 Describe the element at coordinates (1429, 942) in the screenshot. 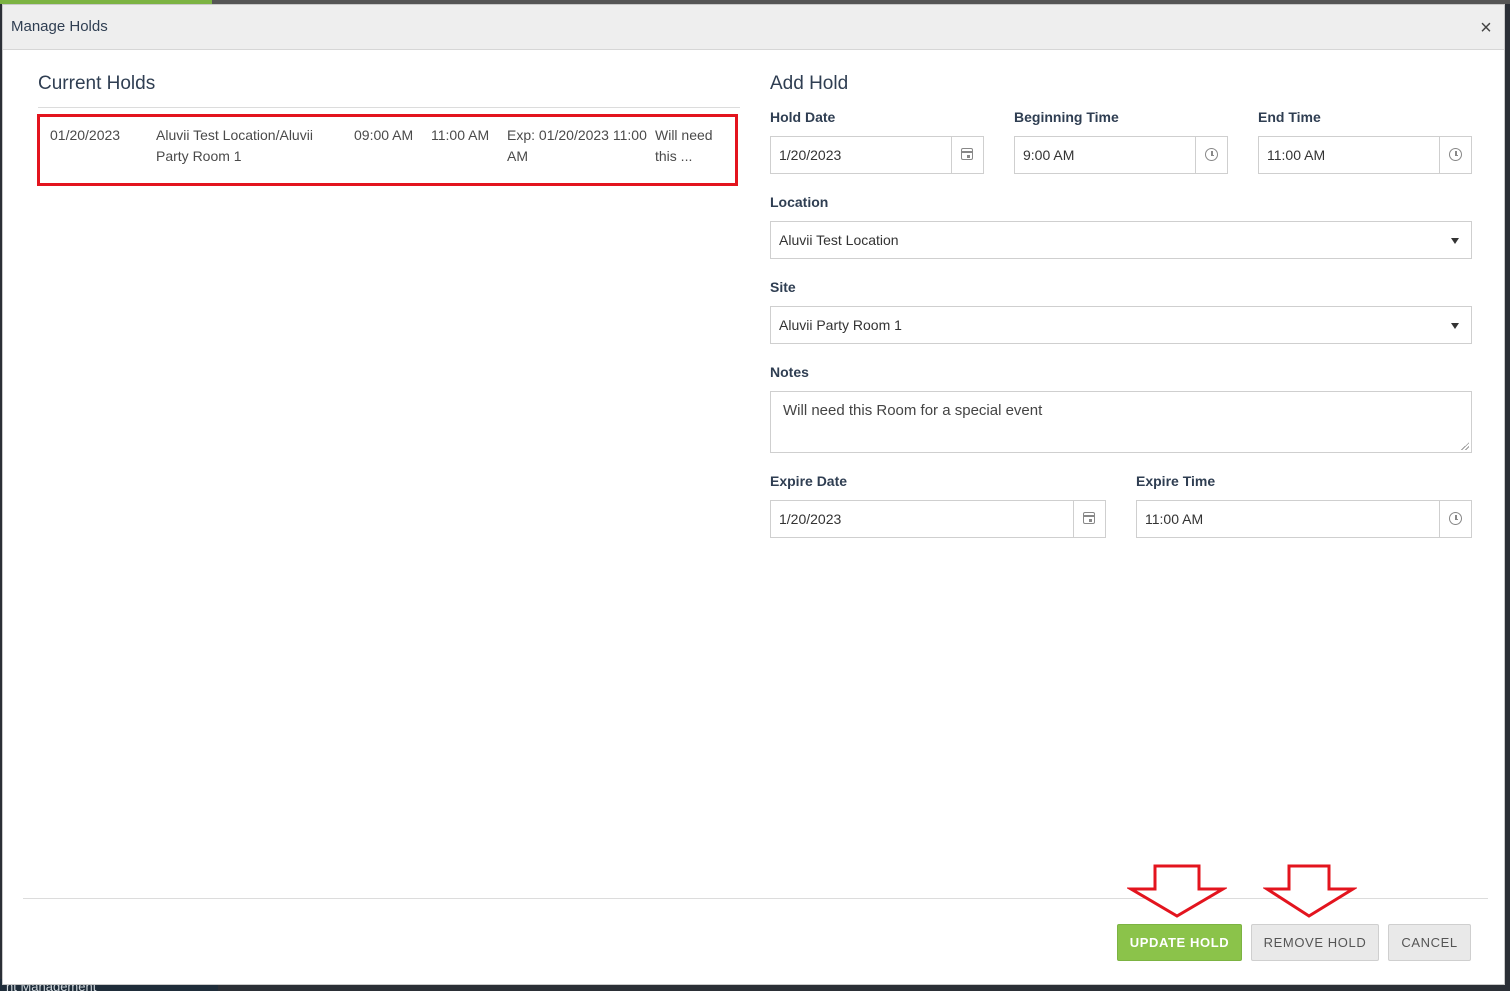

I see `cancel-button: CANCEL` at that location.